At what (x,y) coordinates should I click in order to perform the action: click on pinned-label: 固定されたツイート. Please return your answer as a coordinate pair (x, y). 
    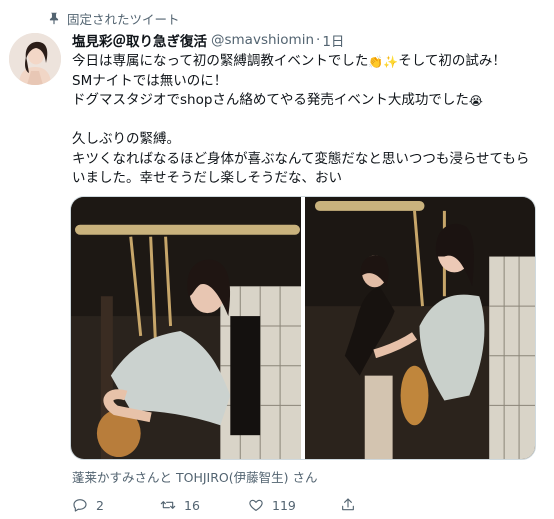
    Looking at the image, I should click on (123, 19).